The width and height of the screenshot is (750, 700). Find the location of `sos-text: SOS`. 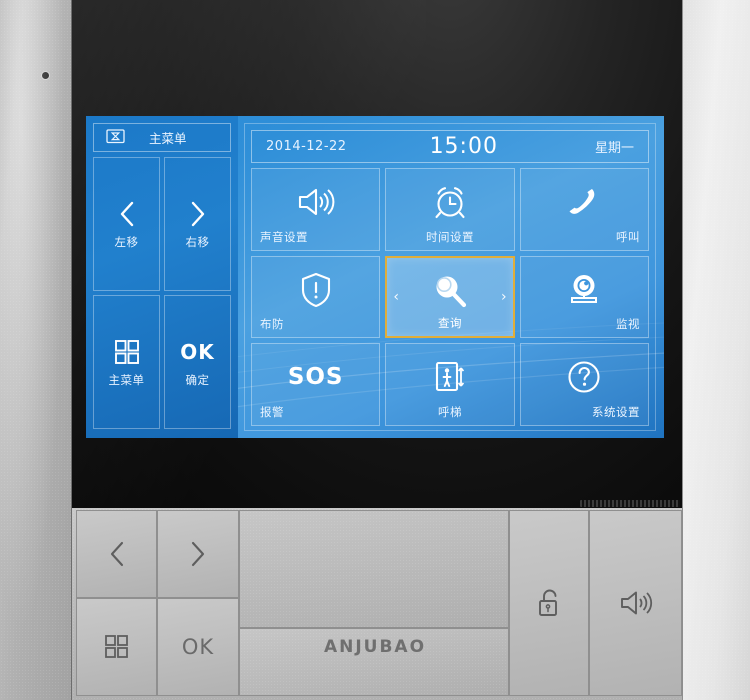

sos-text: SOS is located at coordinates (315, 377).